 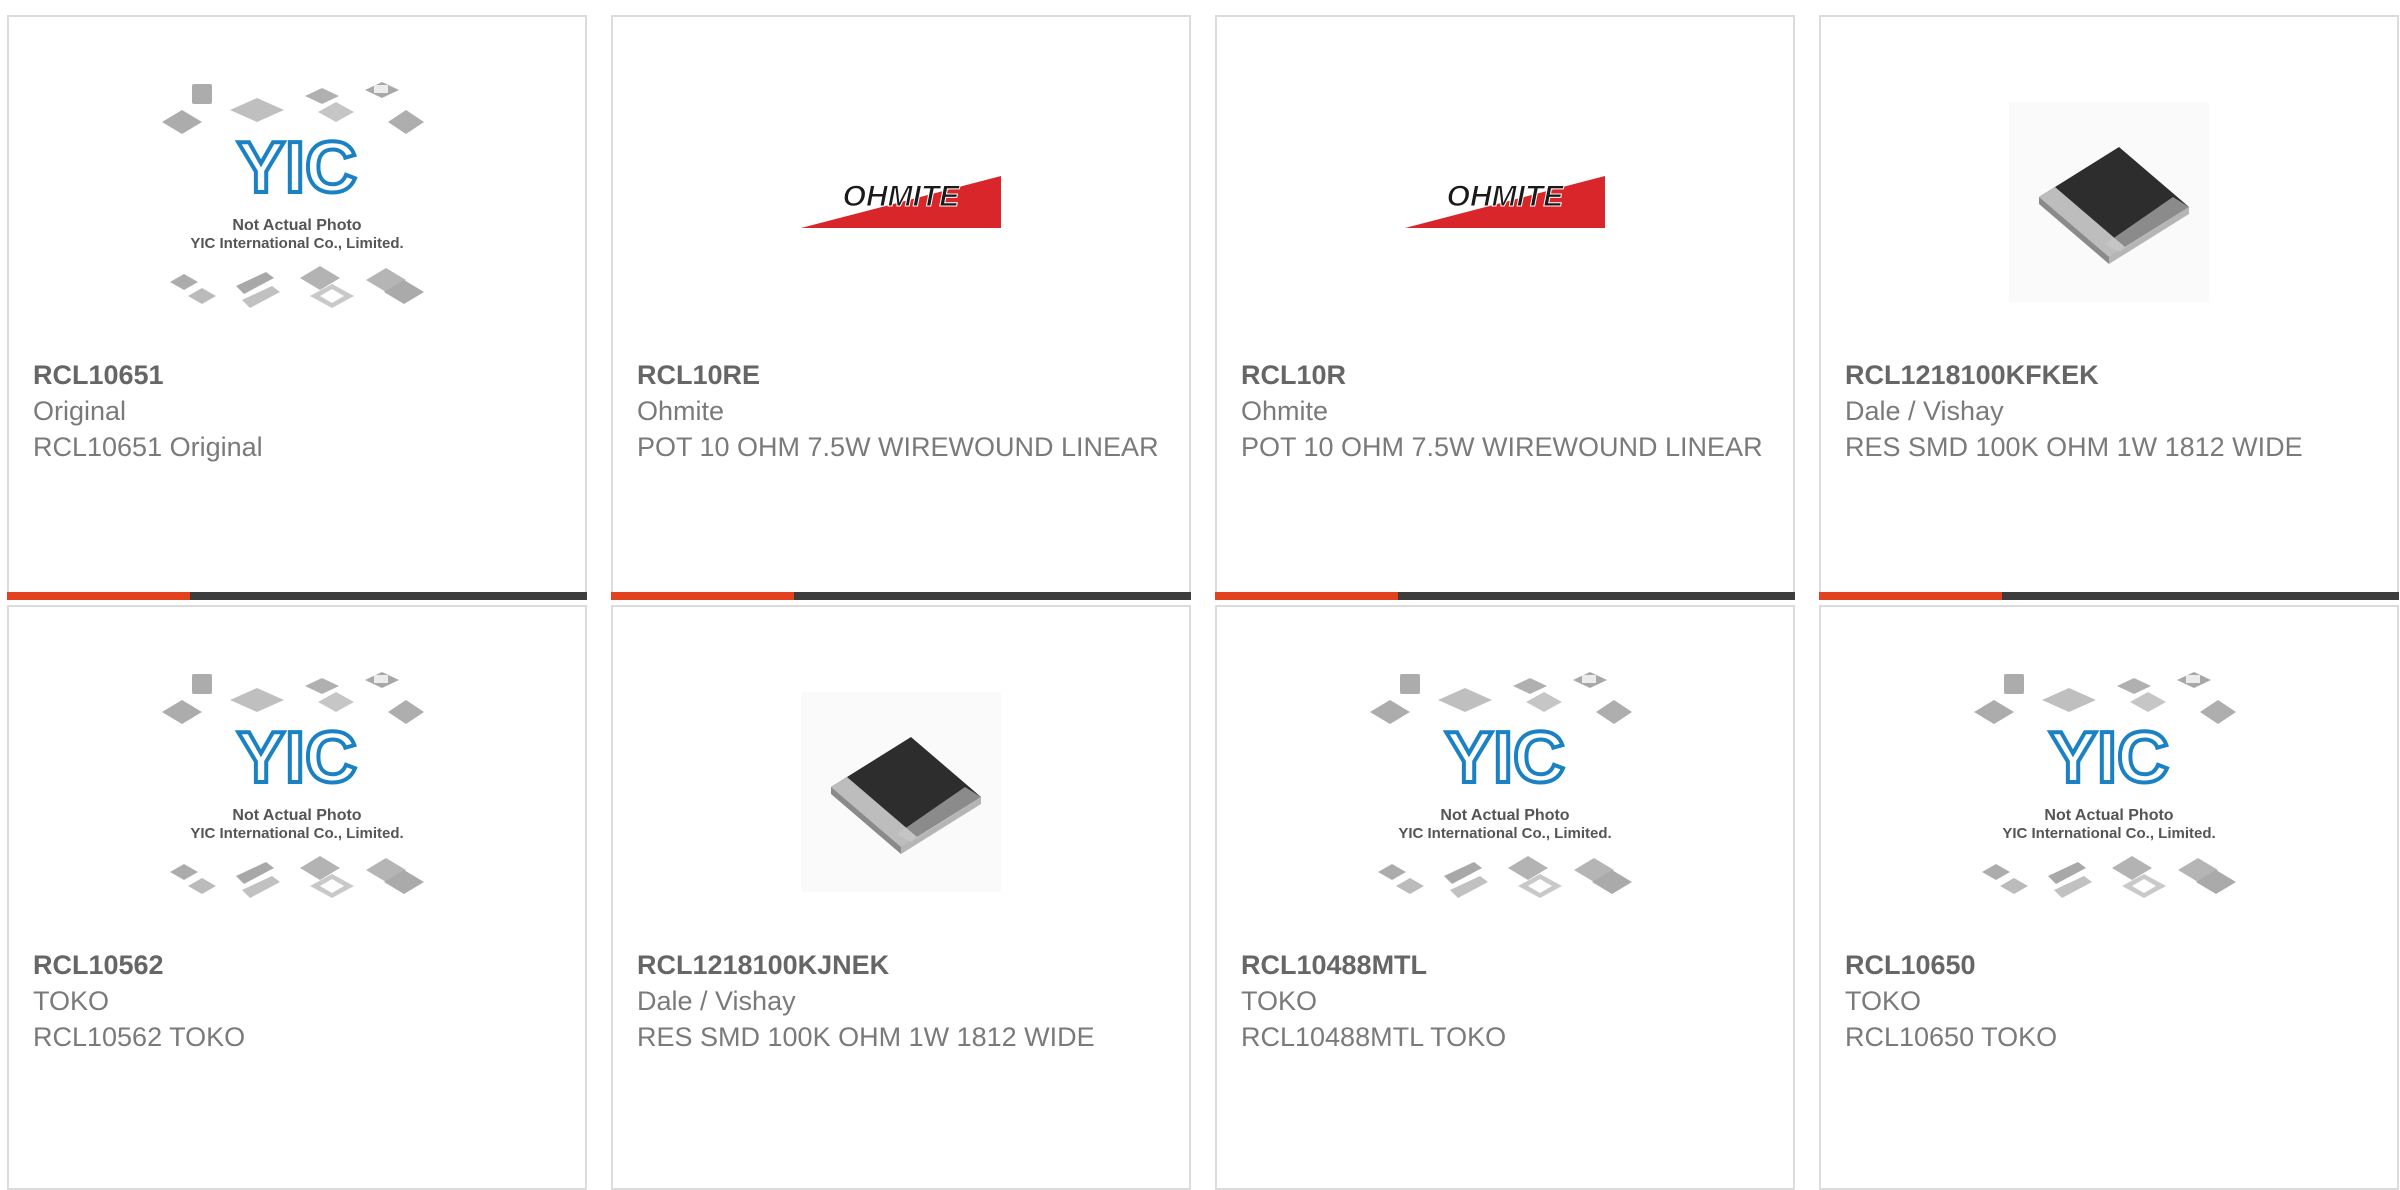 What do you see at coordinates (2109, 375) in the screenshot?
I see `part-number: RCL1218100KFKEK` at bounding box center [2109, 375].